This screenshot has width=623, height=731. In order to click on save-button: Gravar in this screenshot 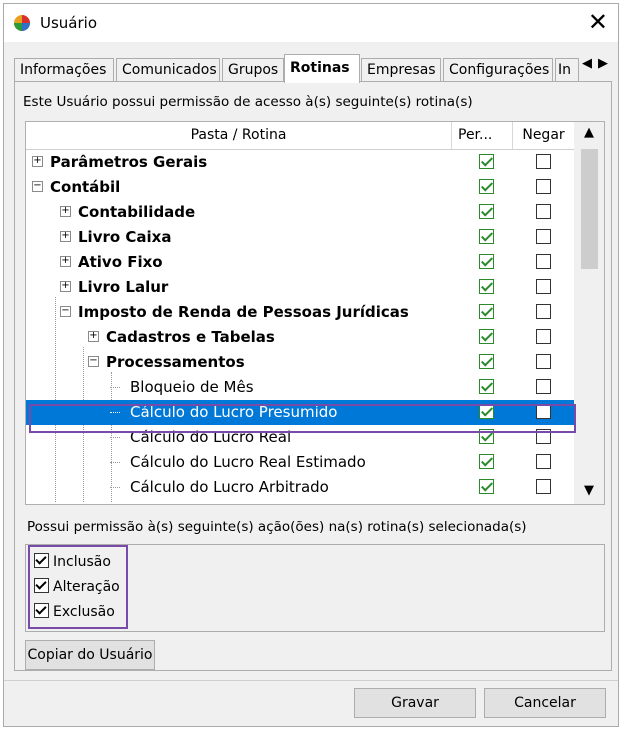, I will do `click(415, 703)`.